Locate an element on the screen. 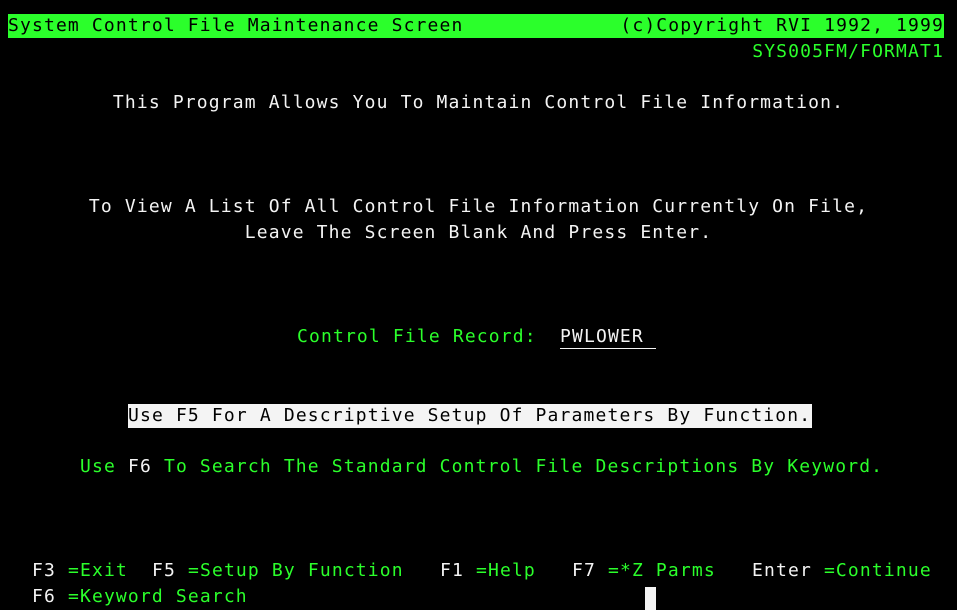 The width and height of the screenshot is (957, 610). f6-keyword-search-key: F6 =Keyword Search is located at coordinates (140, 597).